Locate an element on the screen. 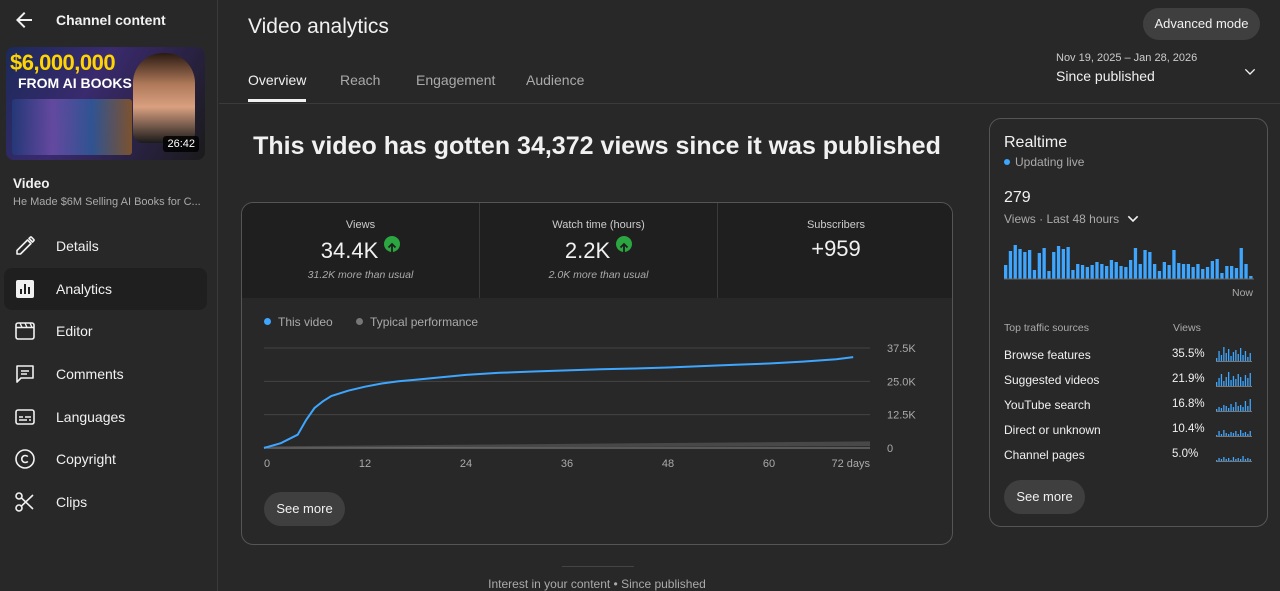 The width and height of the screenshot is (1280, 591). traffic-sources-header: Top traffic sources is located at coordinates (1047, 328).